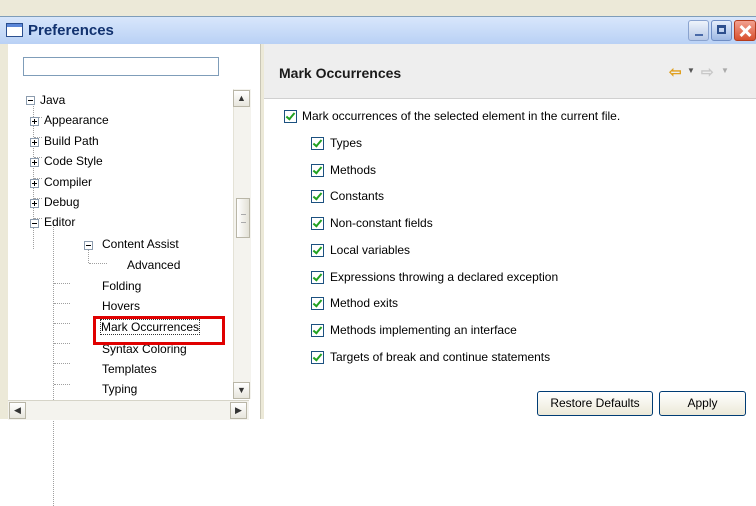  I want to click on option-checkbox-constants, so click(317, 196).